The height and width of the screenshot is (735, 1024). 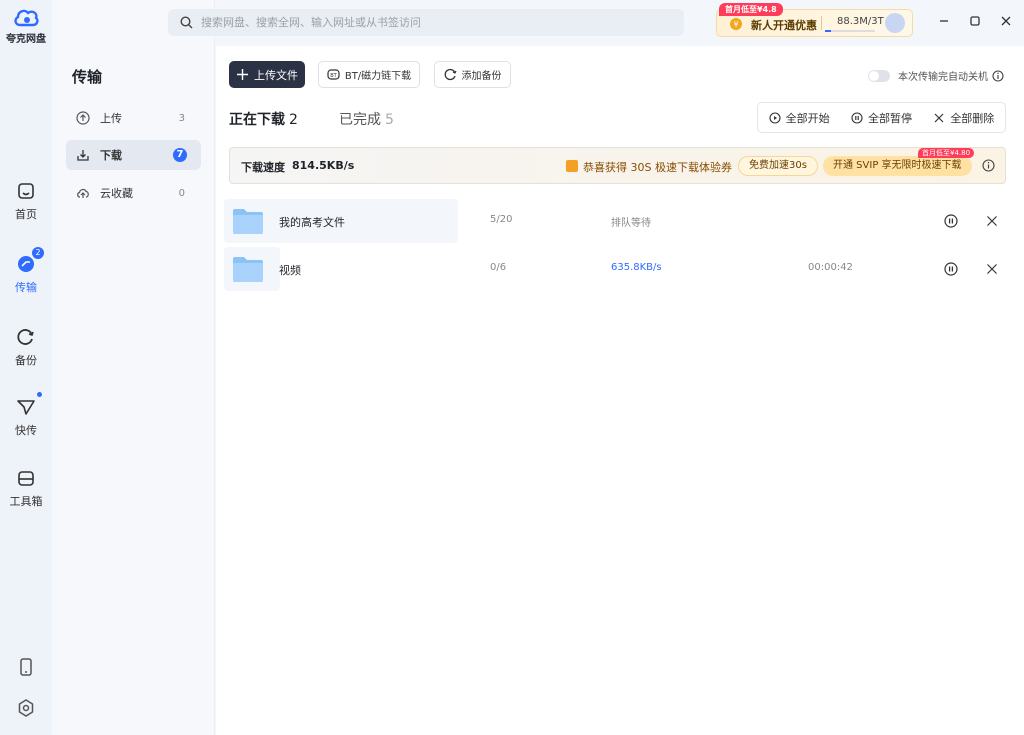 I want to click on sidebar-item-download: 下载 7, so click(x=133, y=155).